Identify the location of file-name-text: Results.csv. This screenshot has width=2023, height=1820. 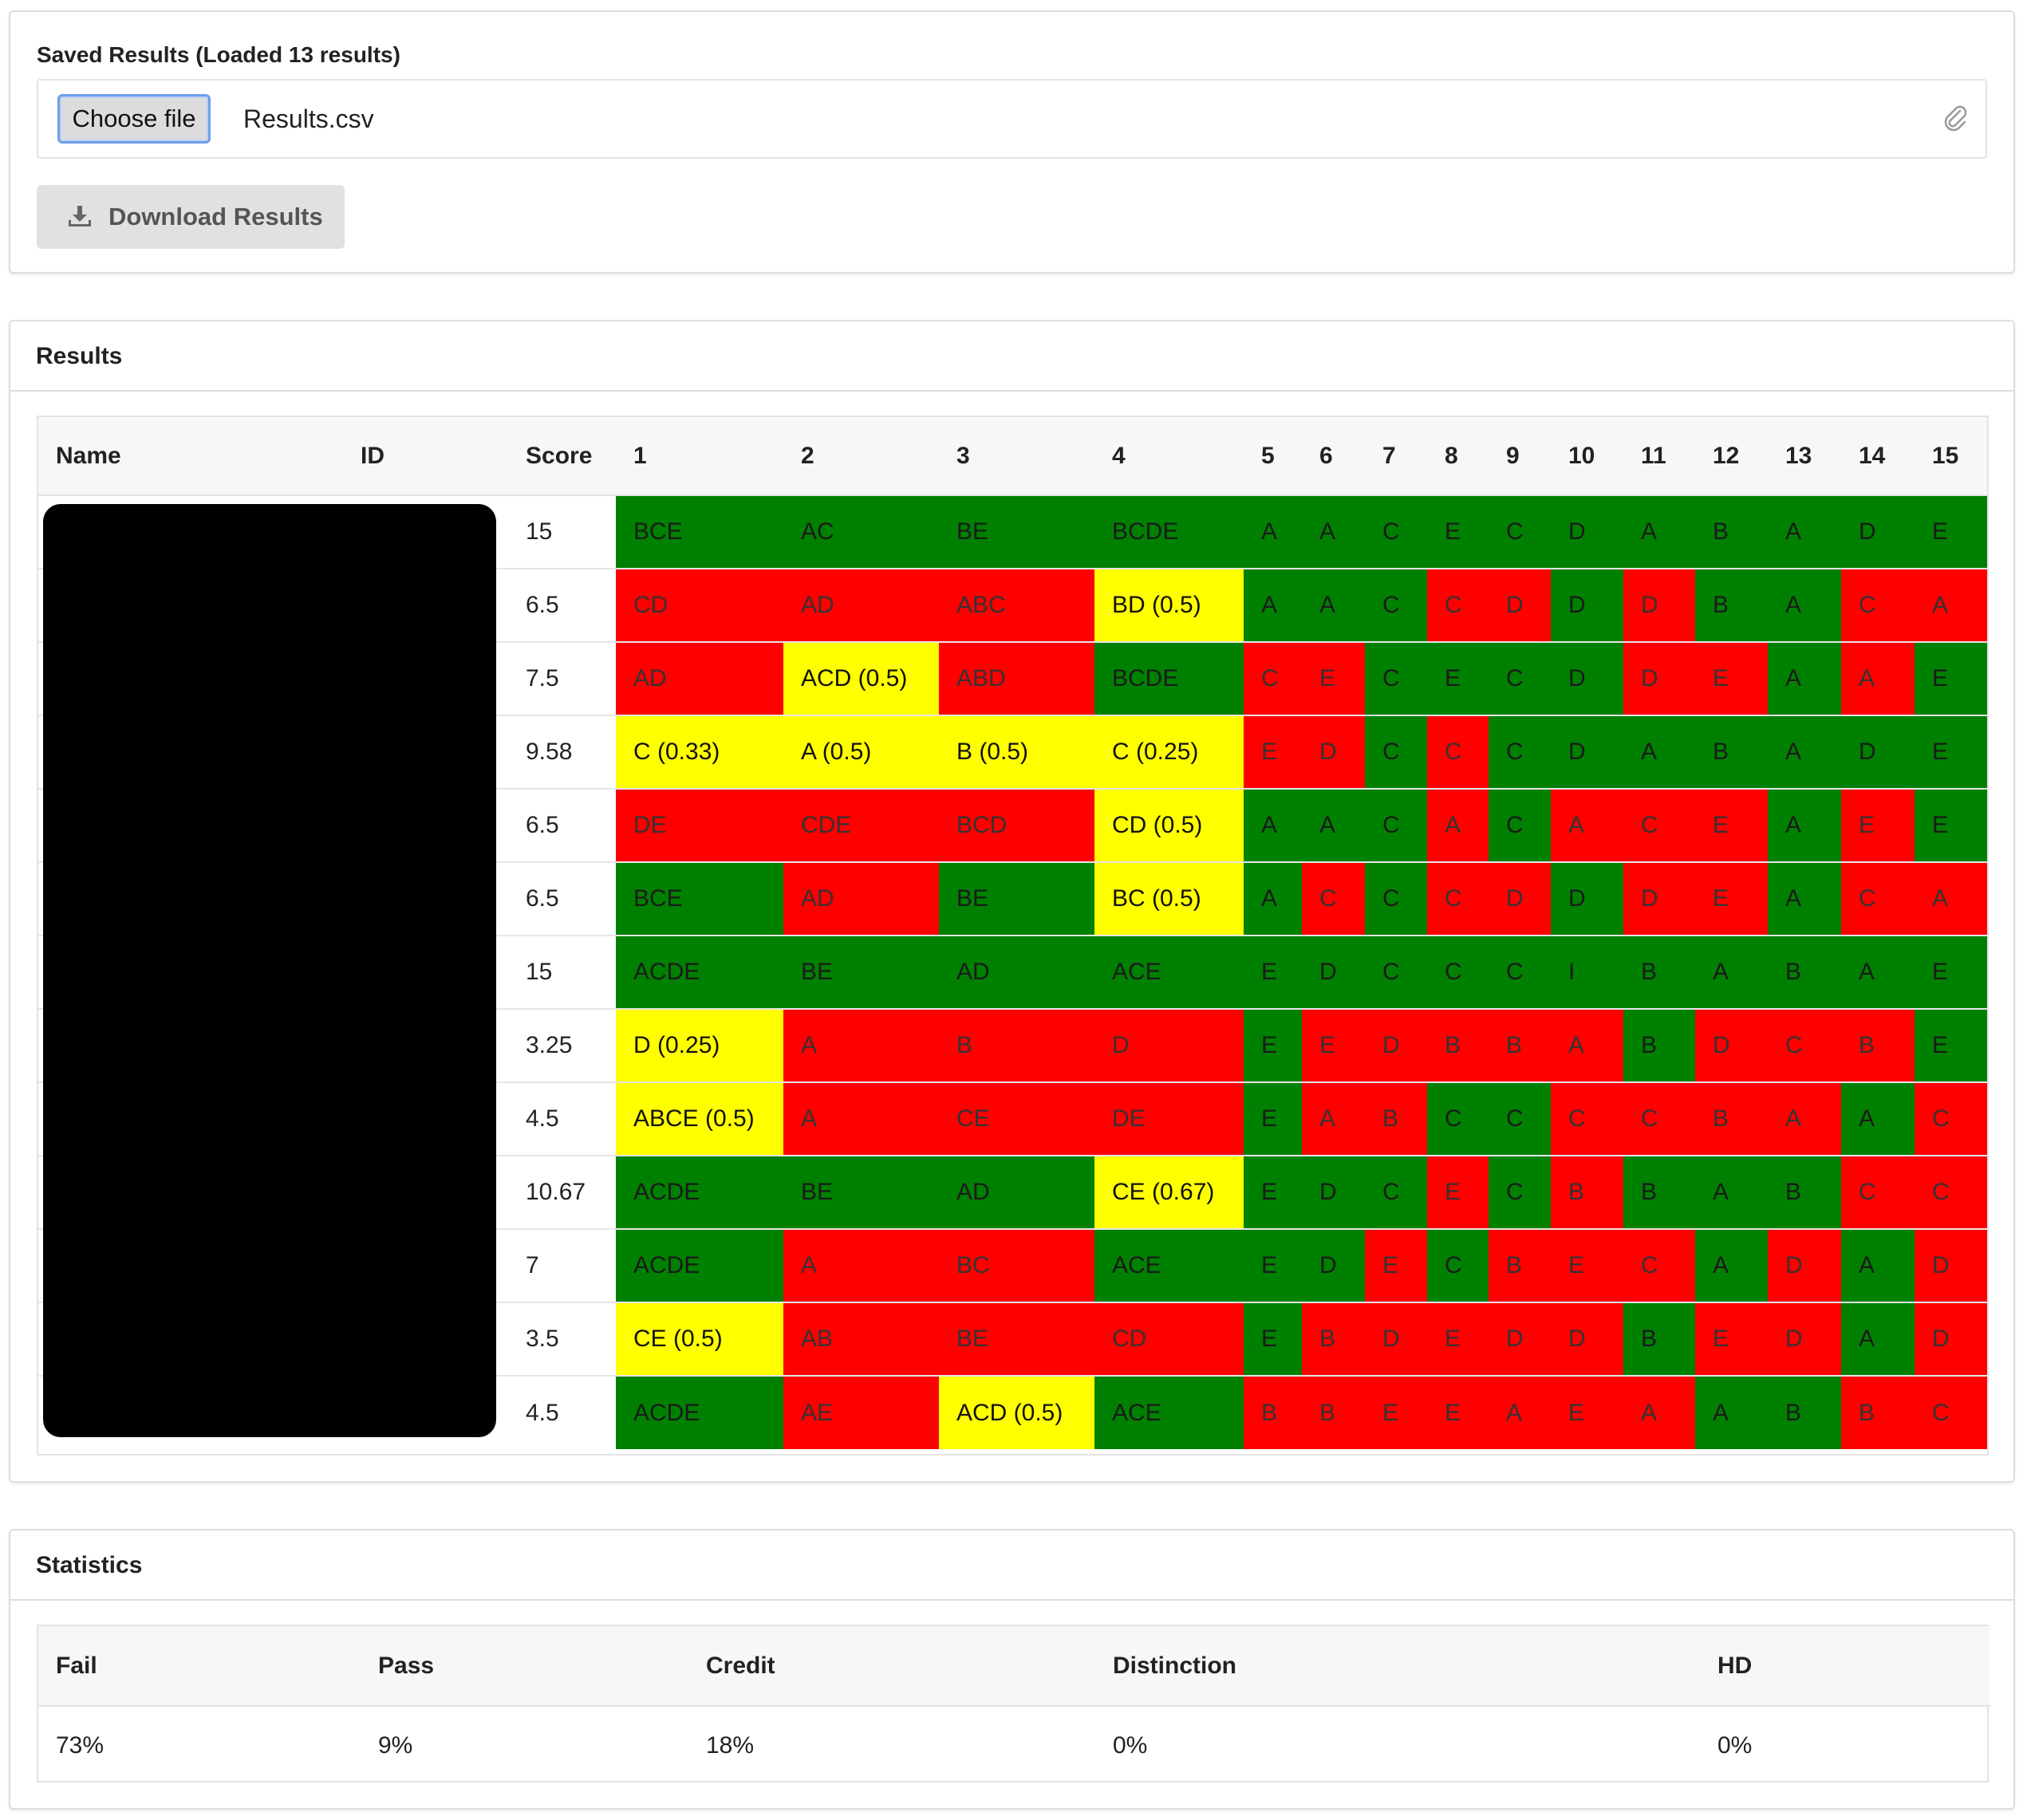
(308, 118).